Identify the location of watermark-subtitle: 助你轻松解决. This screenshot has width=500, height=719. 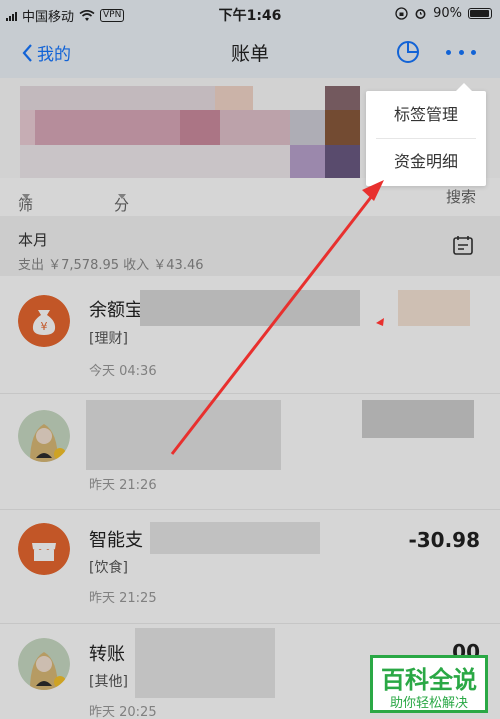
(428, 703).